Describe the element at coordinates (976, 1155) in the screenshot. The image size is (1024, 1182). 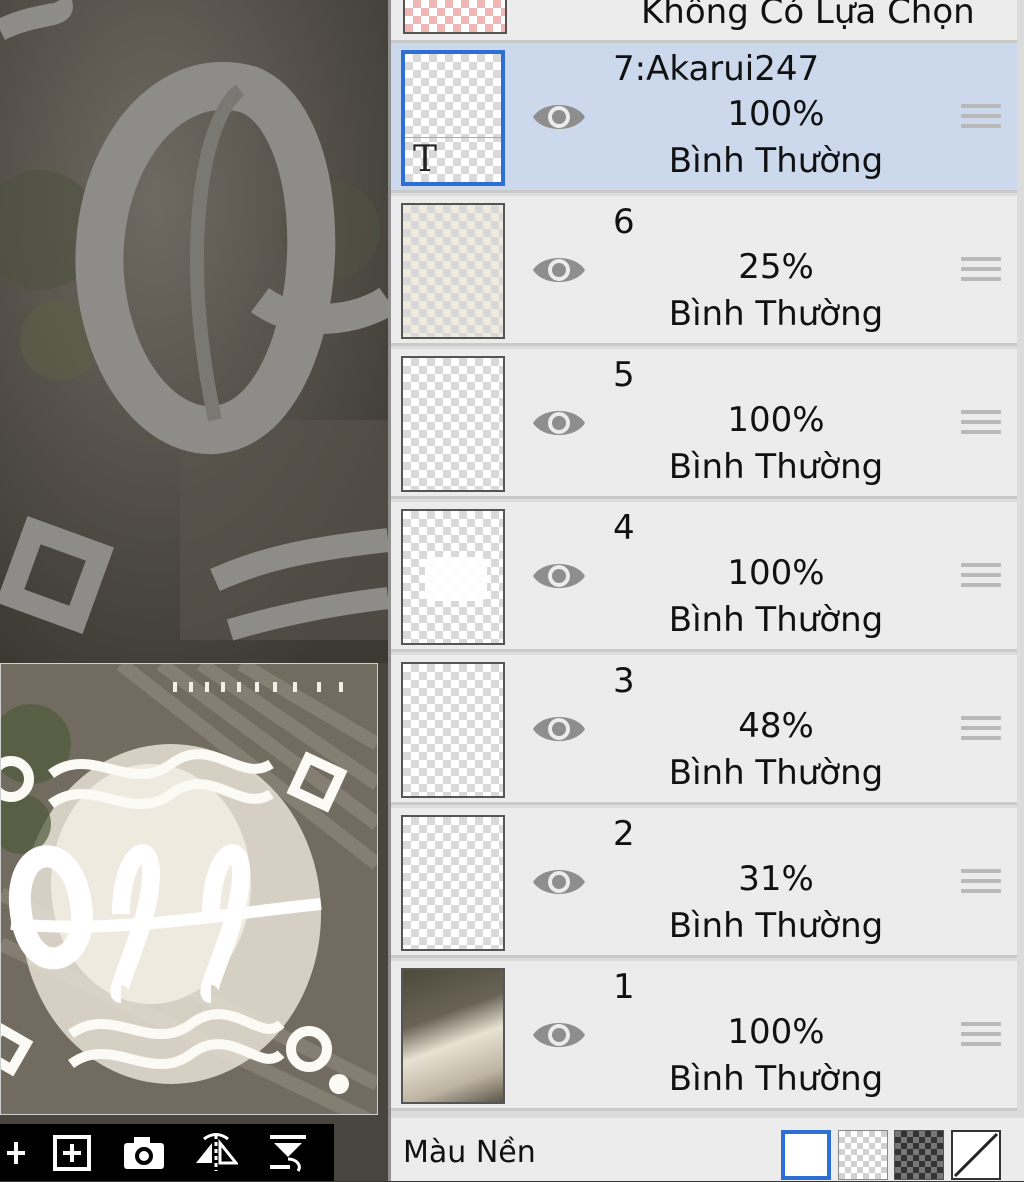
I see `bg-swatch-none` at that location.